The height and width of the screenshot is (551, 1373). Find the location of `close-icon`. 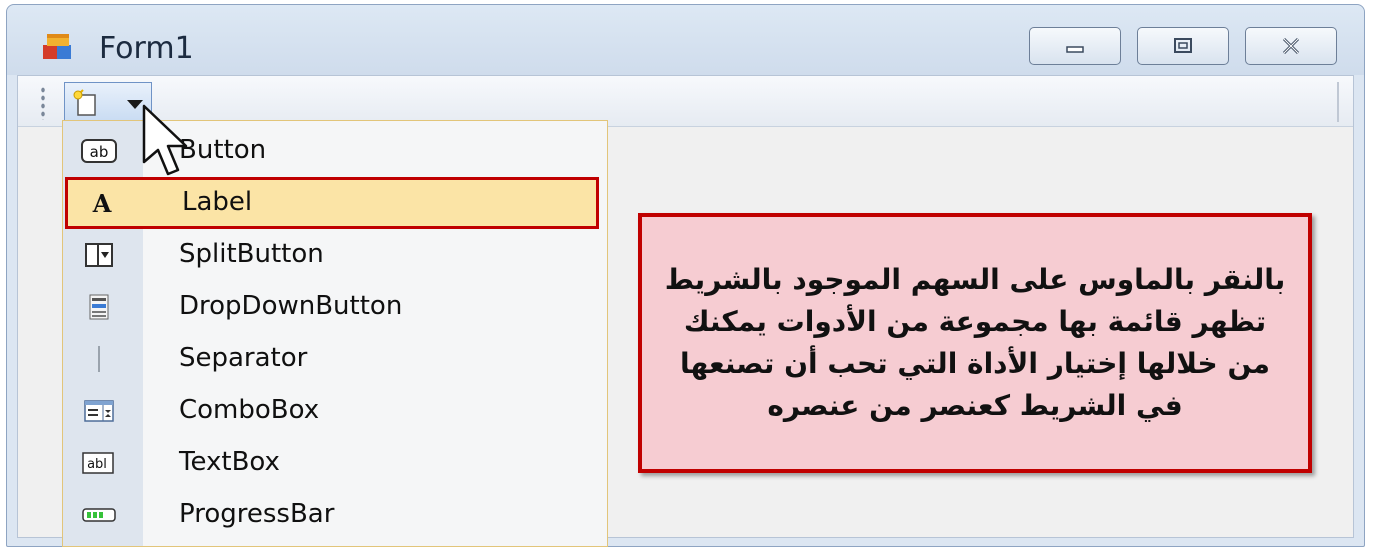

close-icon is located at coordinates (1291, 46).